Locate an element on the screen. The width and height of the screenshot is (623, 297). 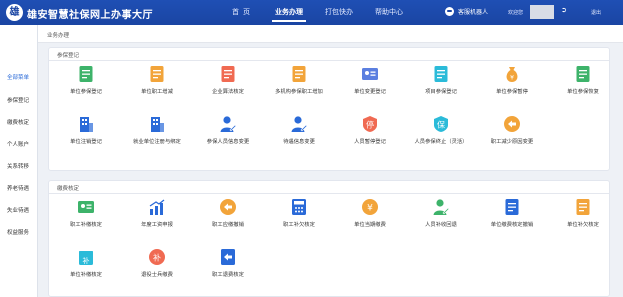
service-tile: 保人员参保终止（灵活） is located at coordinates (441, 130).